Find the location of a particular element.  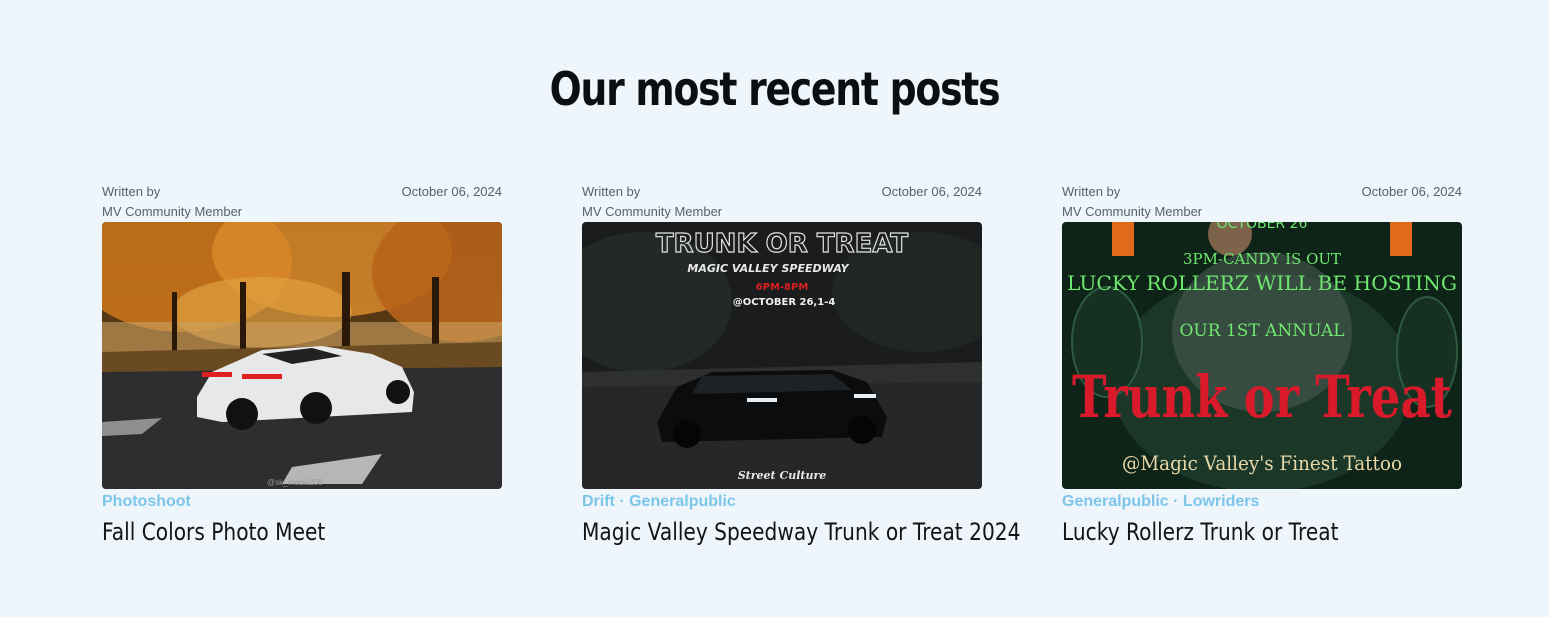

image-watermark: @sk_media208 is located at coordinates (295, 482).